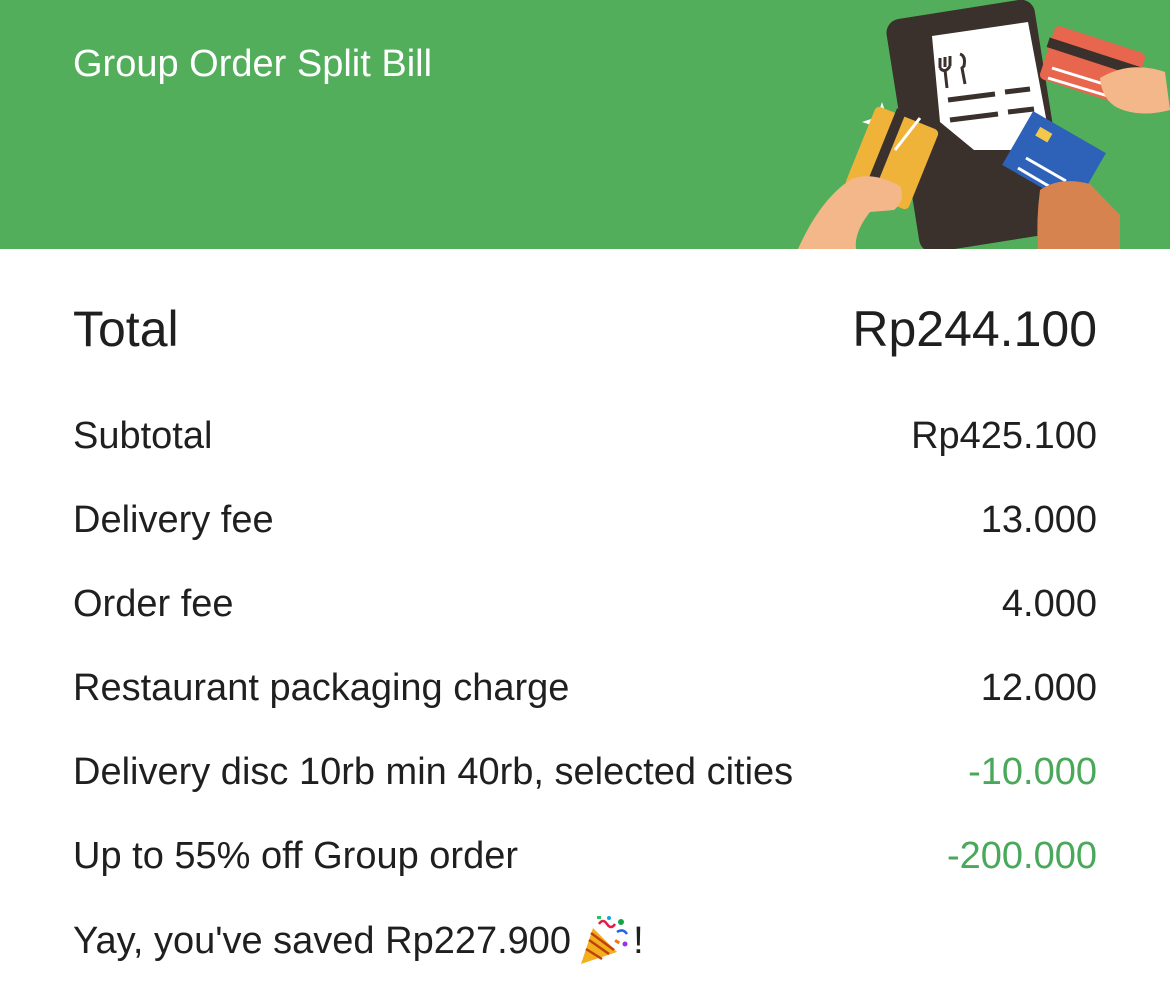  What do you see at coordinates (585, 436) in the screenshot?
I see `subtotal-row: Subtotal Rp425.100` at bounding box center [585, 436].